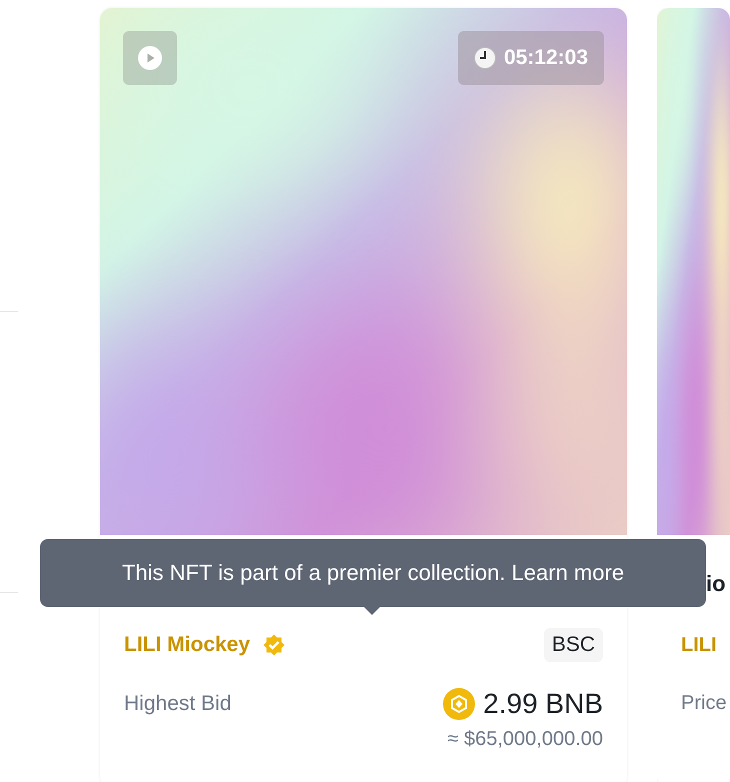  I want to click on countdown-badge: 05:12:03, so click(531, 58).